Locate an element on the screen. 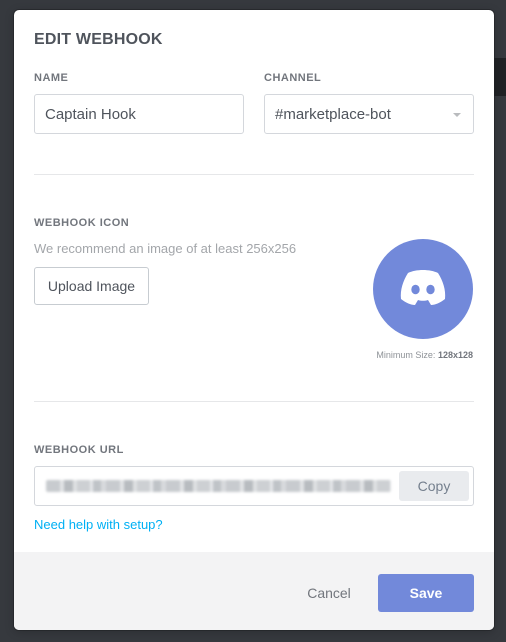 The width and height of the screenshot is (506, 642). webhook-url-label: WEBHOOK URL is located at coordinates (79, 450).